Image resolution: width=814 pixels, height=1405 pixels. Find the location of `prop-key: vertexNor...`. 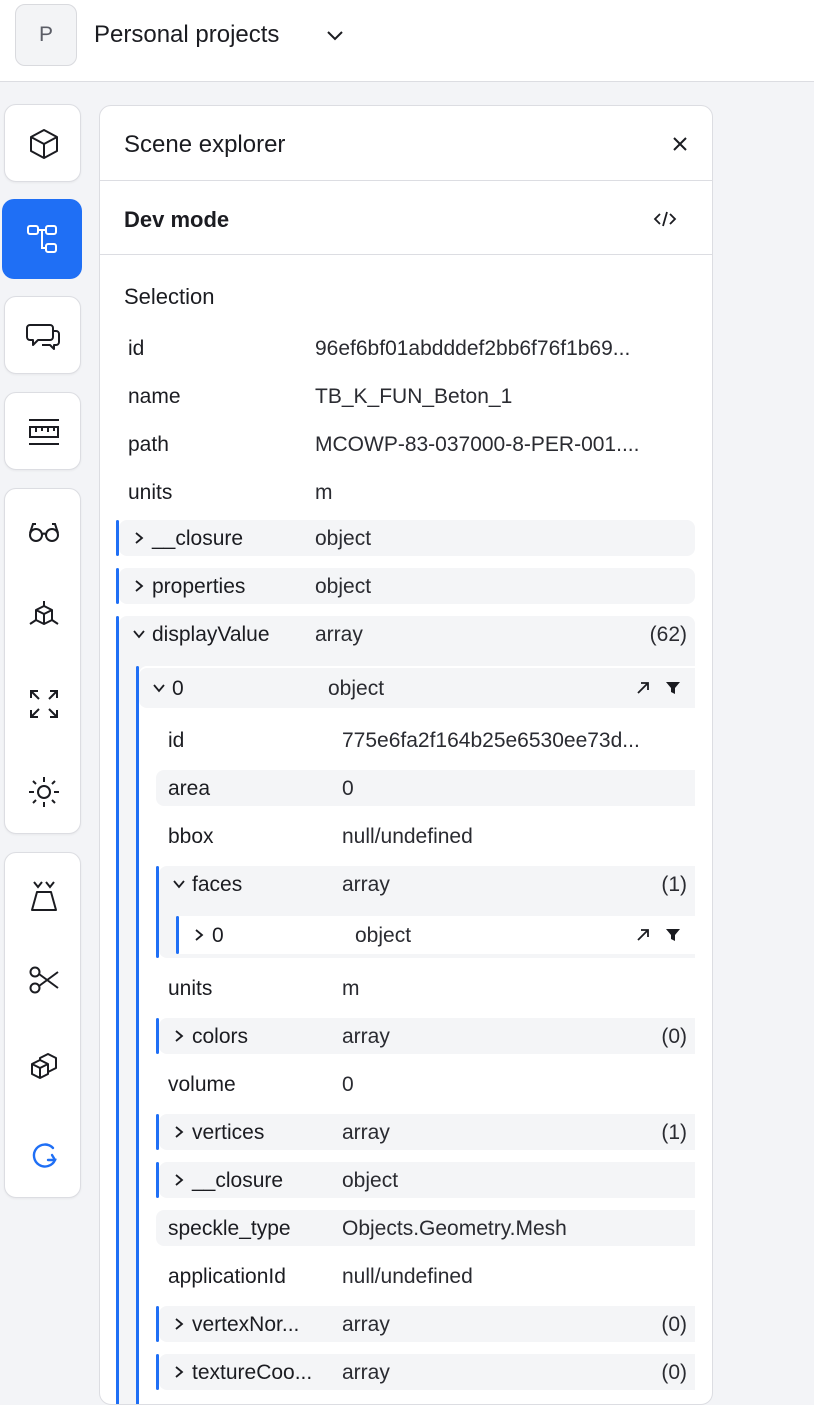

prop-key: vertexNor... is located at coordinates (246, 1324).